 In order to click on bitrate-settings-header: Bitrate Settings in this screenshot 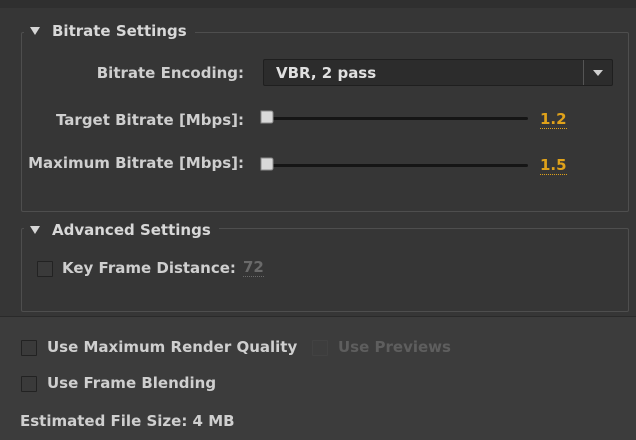, I will do `click(109, 31)`.